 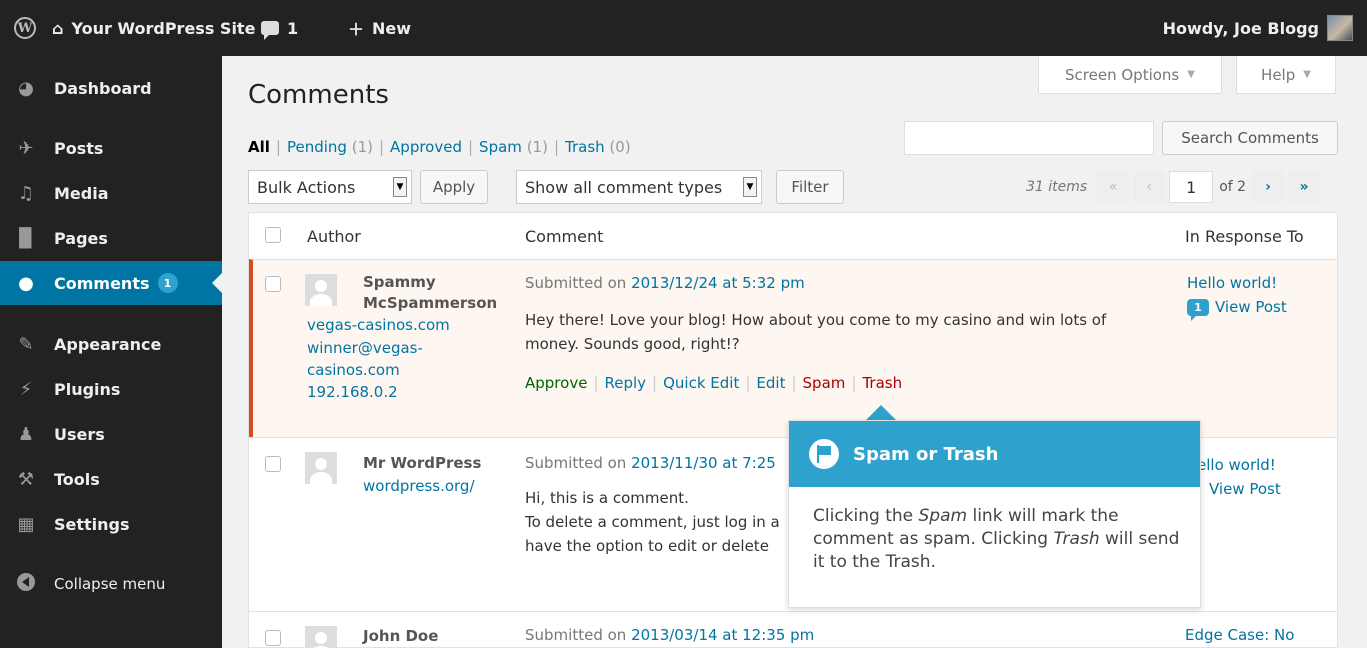 I want to click on author-email: casinos.com, so click(x=407, y=370).